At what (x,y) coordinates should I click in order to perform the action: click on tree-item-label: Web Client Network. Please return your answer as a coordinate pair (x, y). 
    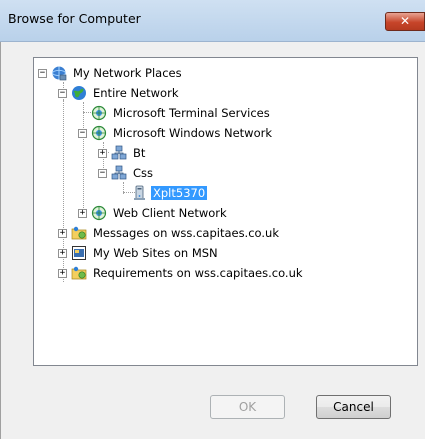
    Looking at the image, I should click on (170, 213).